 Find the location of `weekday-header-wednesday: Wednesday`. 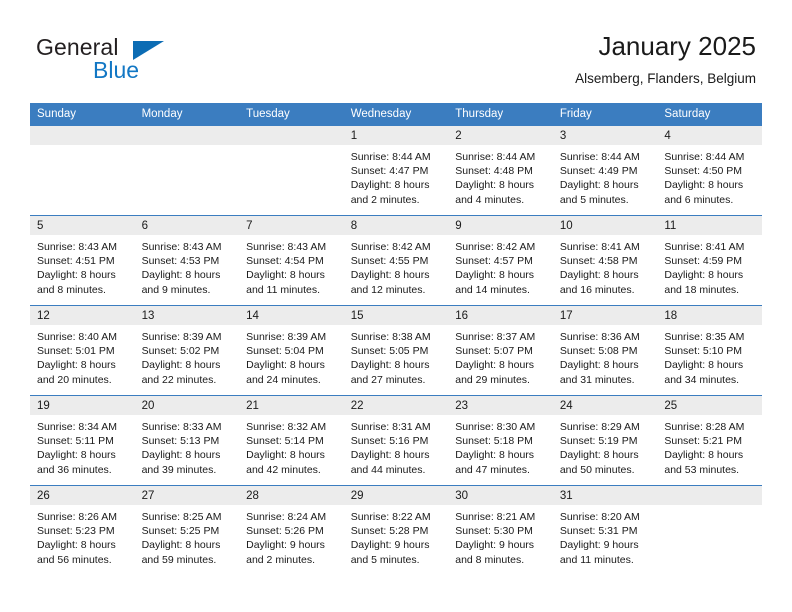

weekday-header-wednesday: Wednesday is located at coordinates (396, 114).